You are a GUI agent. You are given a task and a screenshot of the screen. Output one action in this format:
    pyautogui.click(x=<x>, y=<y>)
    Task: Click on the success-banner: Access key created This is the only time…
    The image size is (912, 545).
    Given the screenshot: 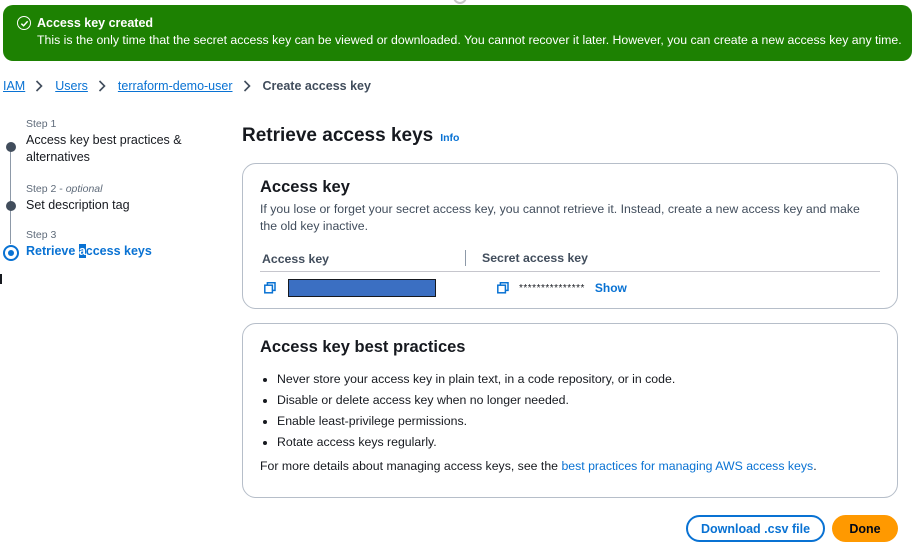 What is the action you would take?
    pyautogui.click(x=457, y=33)
    